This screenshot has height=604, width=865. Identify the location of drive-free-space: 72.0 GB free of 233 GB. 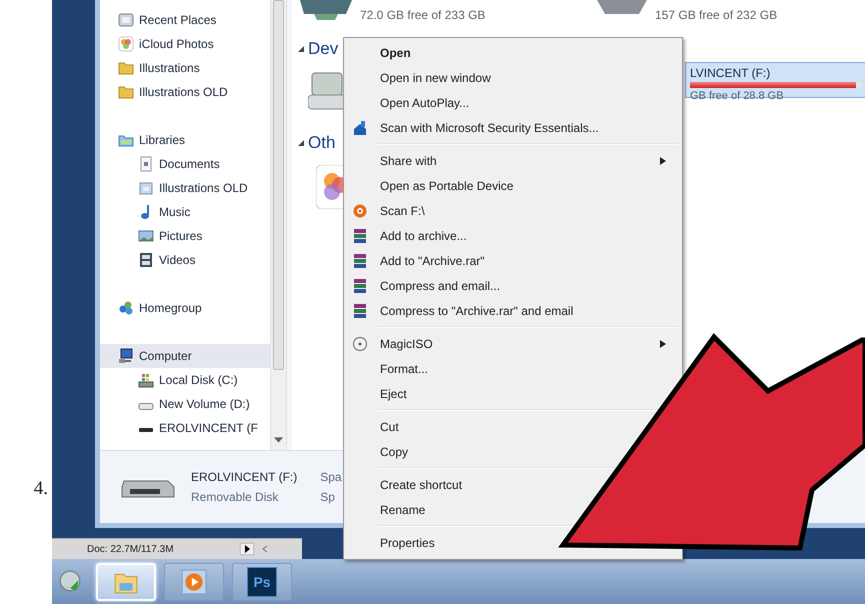
(423, 14).